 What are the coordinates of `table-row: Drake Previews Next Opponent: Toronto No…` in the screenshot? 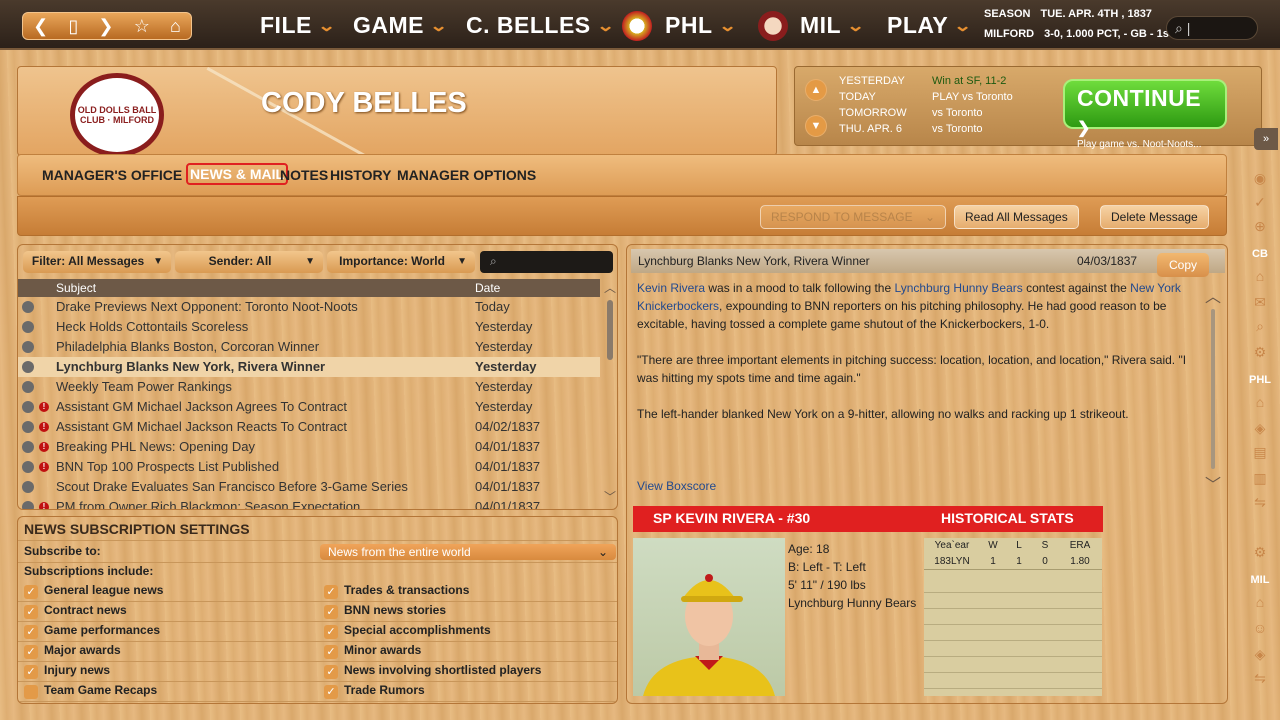 It's located at (309, 307).